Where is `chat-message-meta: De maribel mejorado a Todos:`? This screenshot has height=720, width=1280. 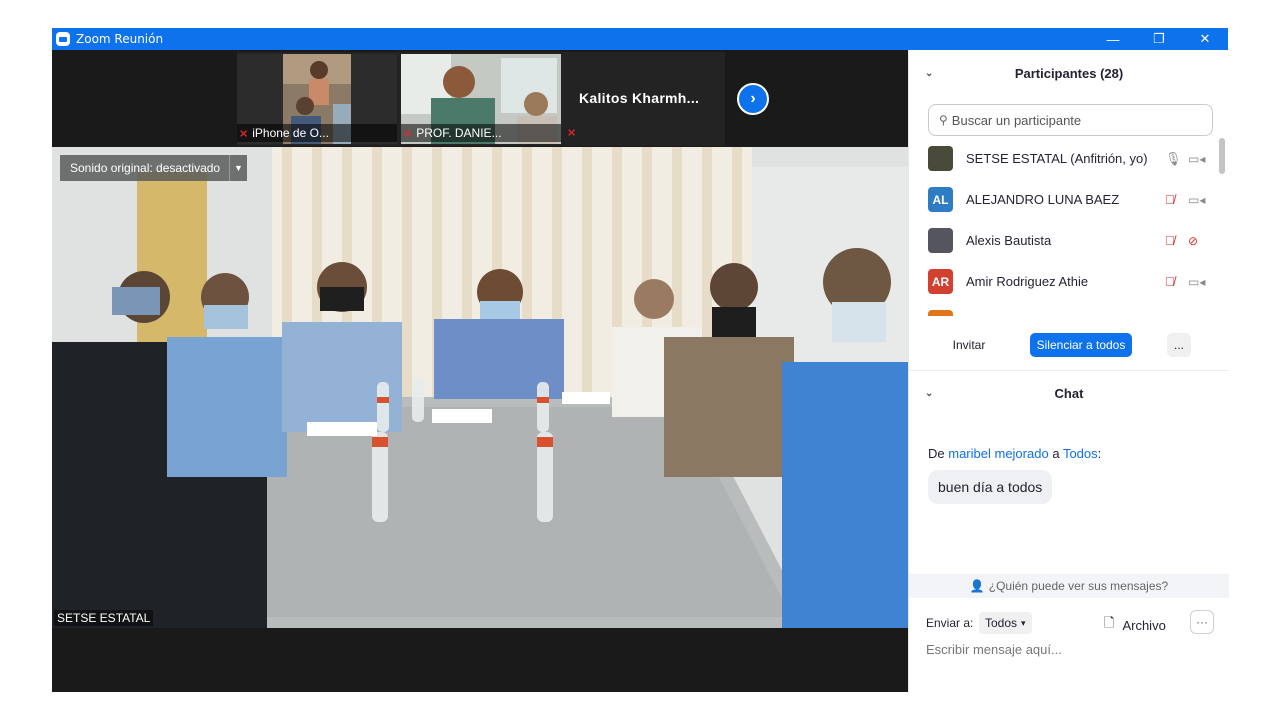
chat-message-meta: De maribel mejorado a Todos: is located at coordinates (1014, 453).